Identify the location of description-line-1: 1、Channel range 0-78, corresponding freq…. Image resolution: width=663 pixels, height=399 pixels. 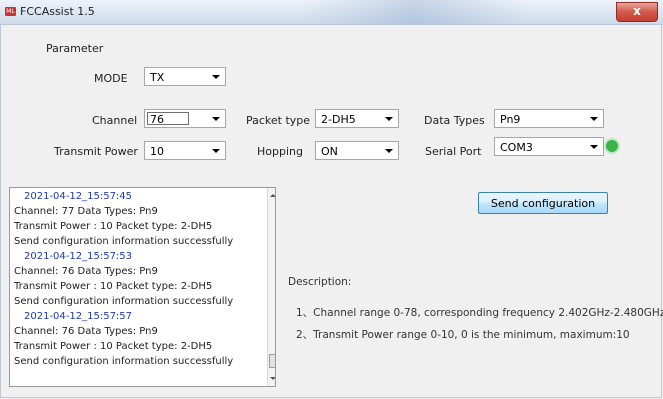
(479, 313).